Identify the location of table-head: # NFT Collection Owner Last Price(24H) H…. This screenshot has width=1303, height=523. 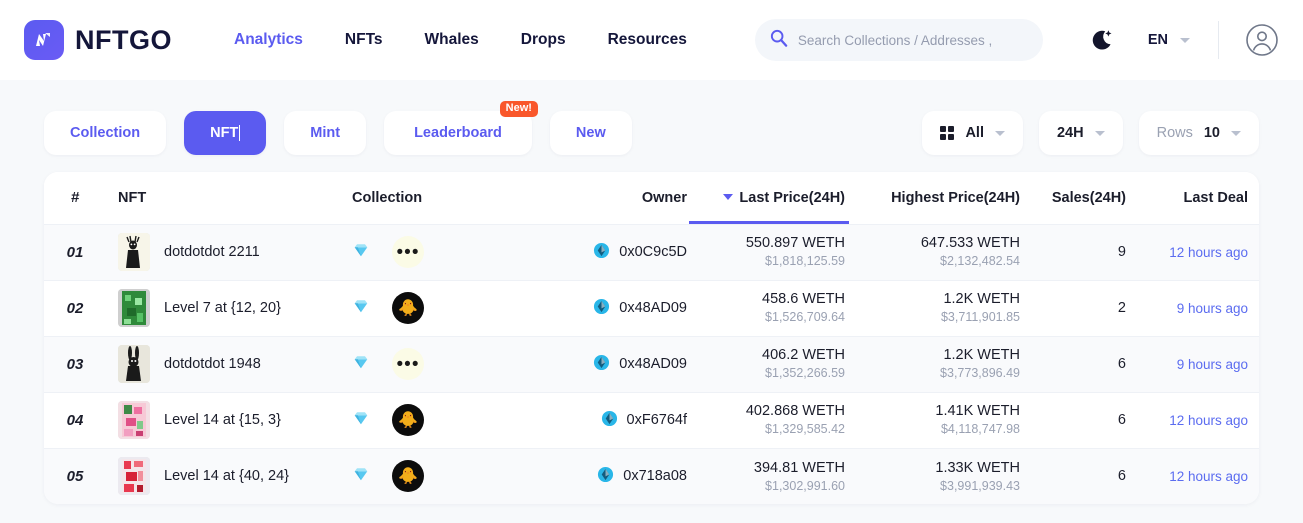
(651, 198).